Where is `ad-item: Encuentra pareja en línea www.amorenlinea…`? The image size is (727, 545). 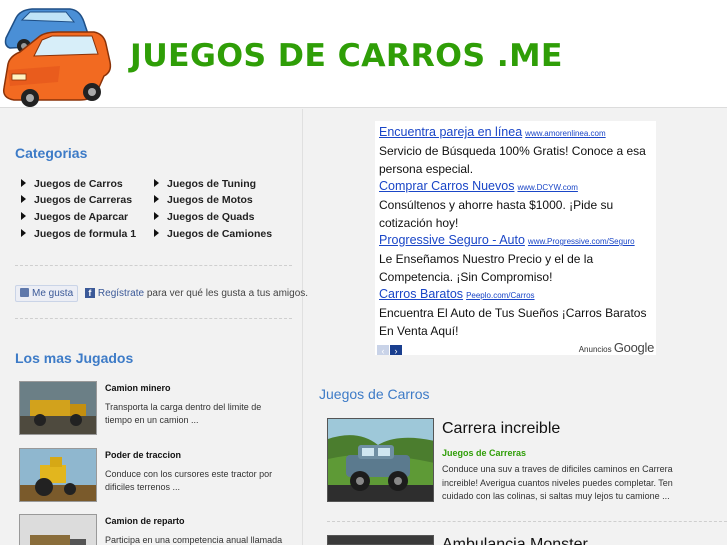
ad-item: Encuentra pareja en línea www.amorenlinea… is located at coordinates (517, 150).